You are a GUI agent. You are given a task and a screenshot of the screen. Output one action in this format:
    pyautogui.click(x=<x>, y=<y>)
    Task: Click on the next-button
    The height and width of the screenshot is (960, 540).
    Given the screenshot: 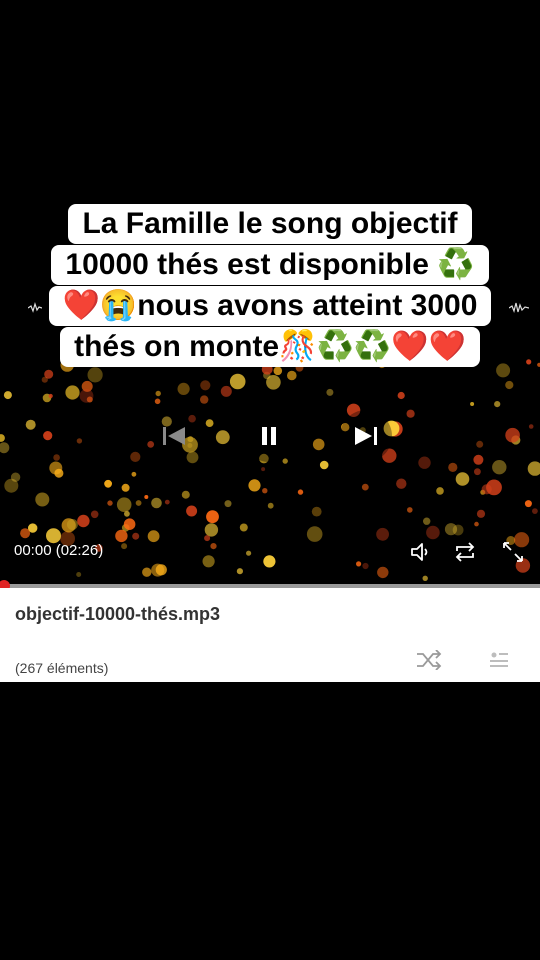 What is the action you would take?
    pyautogui.click(x=366, y=436)
    